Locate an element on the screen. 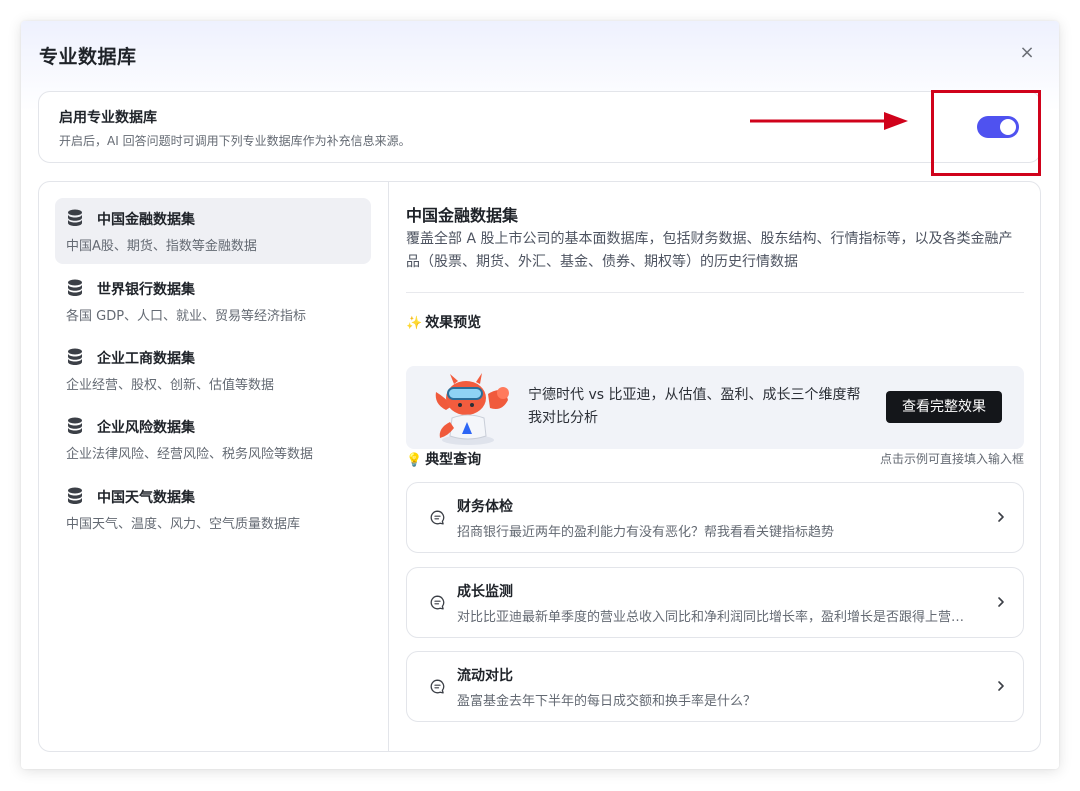 Image resolution: width=1080 pixels, height=791 pixels. dataset-desc: 各国 GDP、人口、就业、贸易等经济指标 is located at coordinates (186, 316).